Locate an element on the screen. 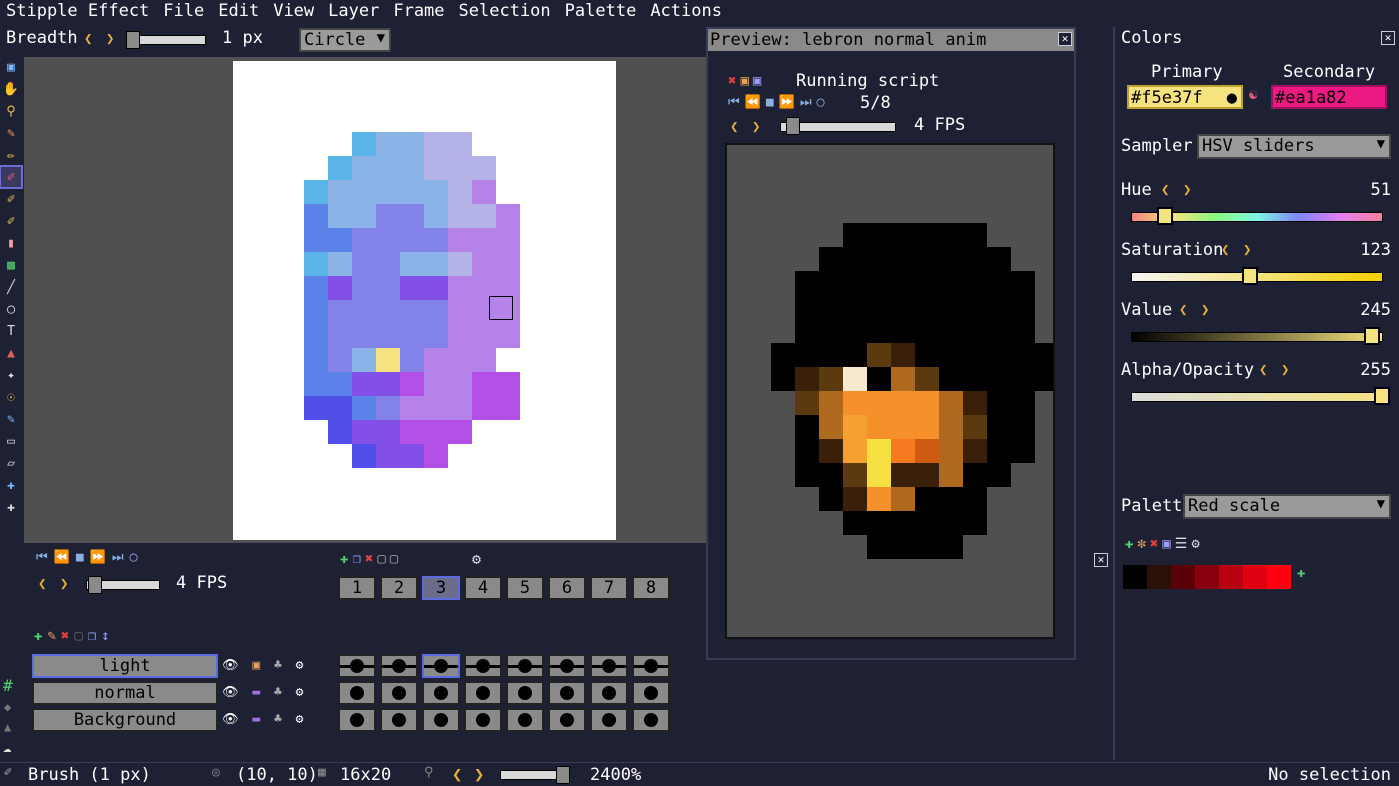 Image resolution: width=1399 pixels, height=786 pixels. frame-actions: ✚❐✖▢▢ is located at coordinates (371, 559).